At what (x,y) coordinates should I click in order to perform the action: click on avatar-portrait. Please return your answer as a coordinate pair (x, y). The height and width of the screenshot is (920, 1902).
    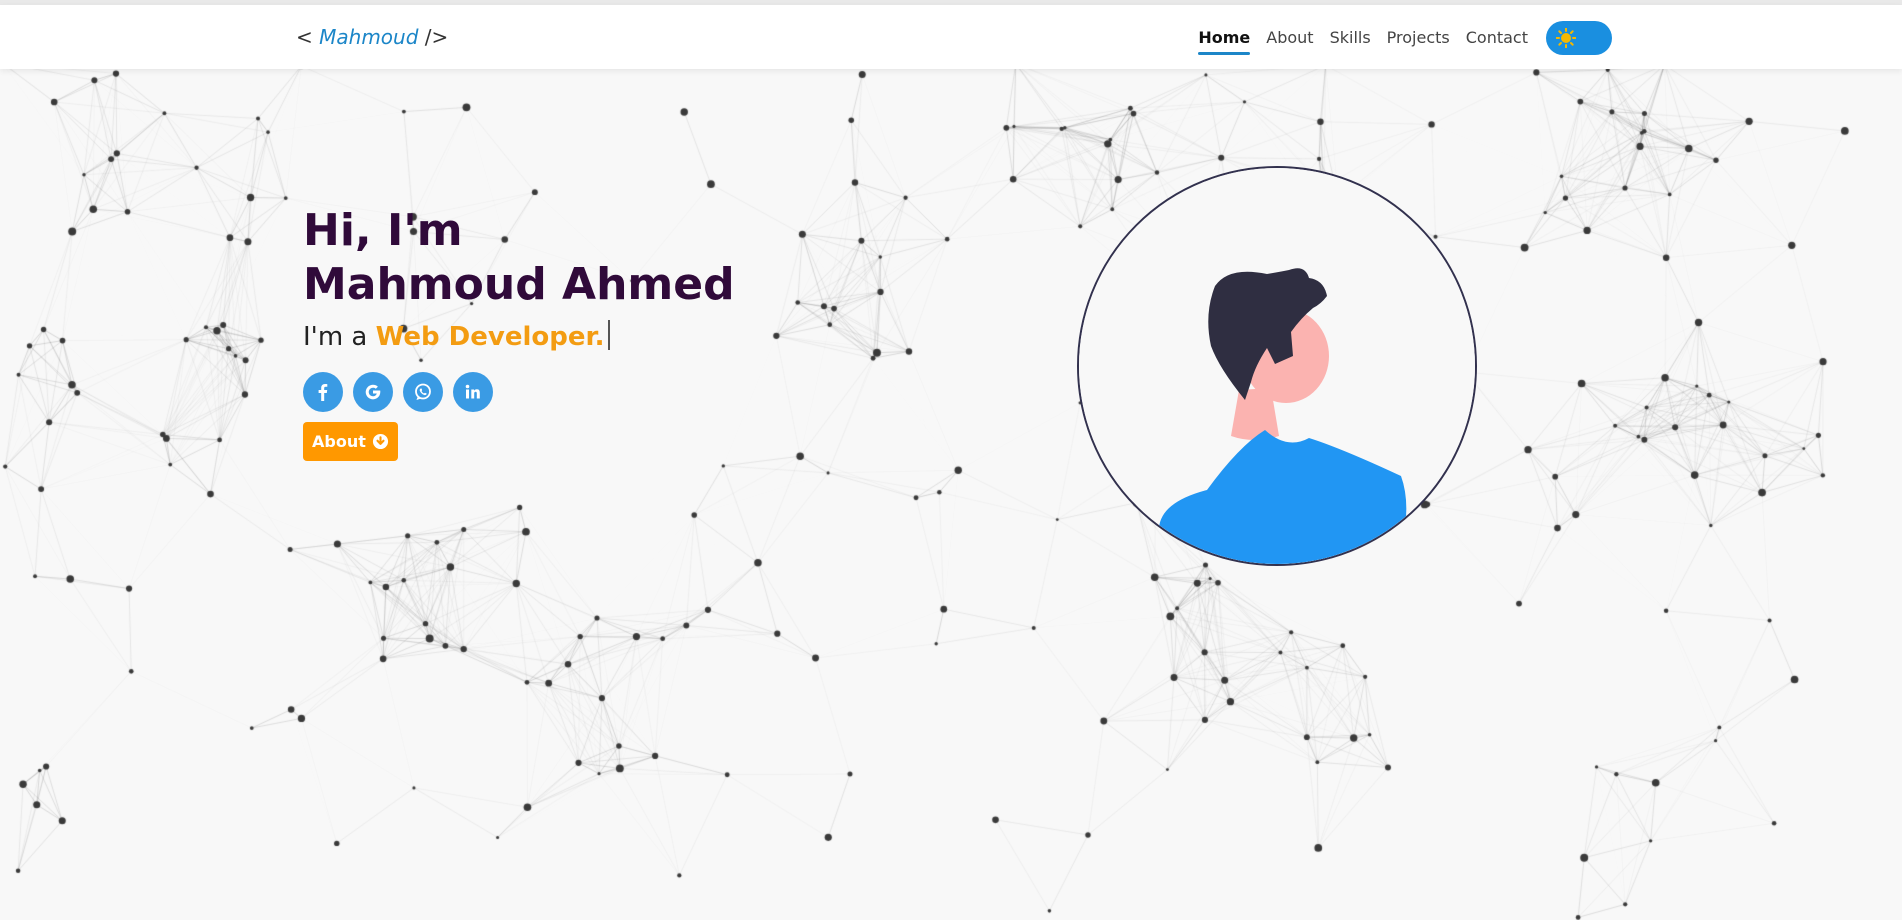
    Looking at the image, I should click on (1277, 366).